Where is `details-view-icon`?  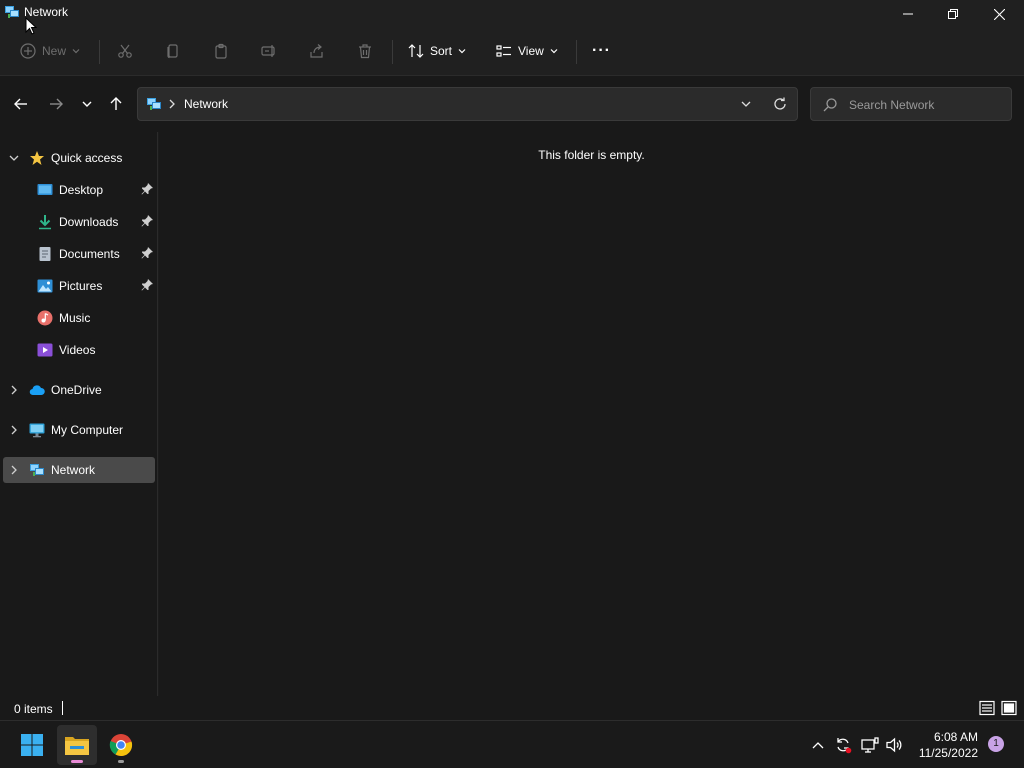 details-view-icon is located at coordinates (987, 708).